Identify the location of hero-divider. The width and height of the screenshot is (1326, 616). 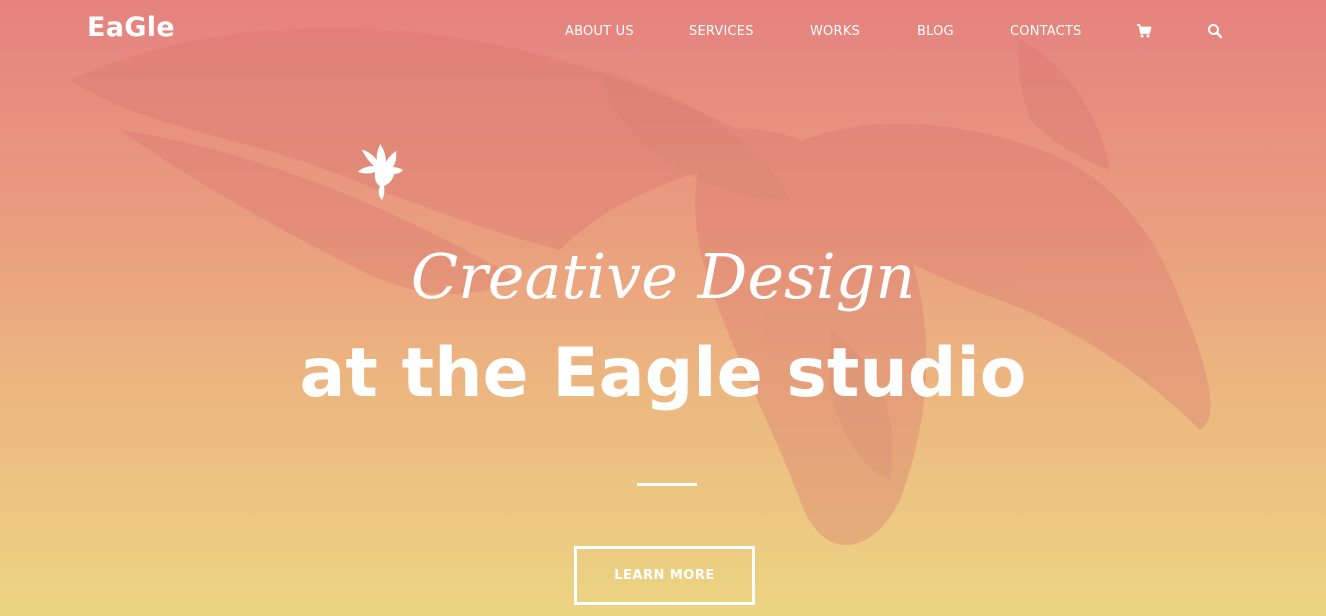
(667, 484).